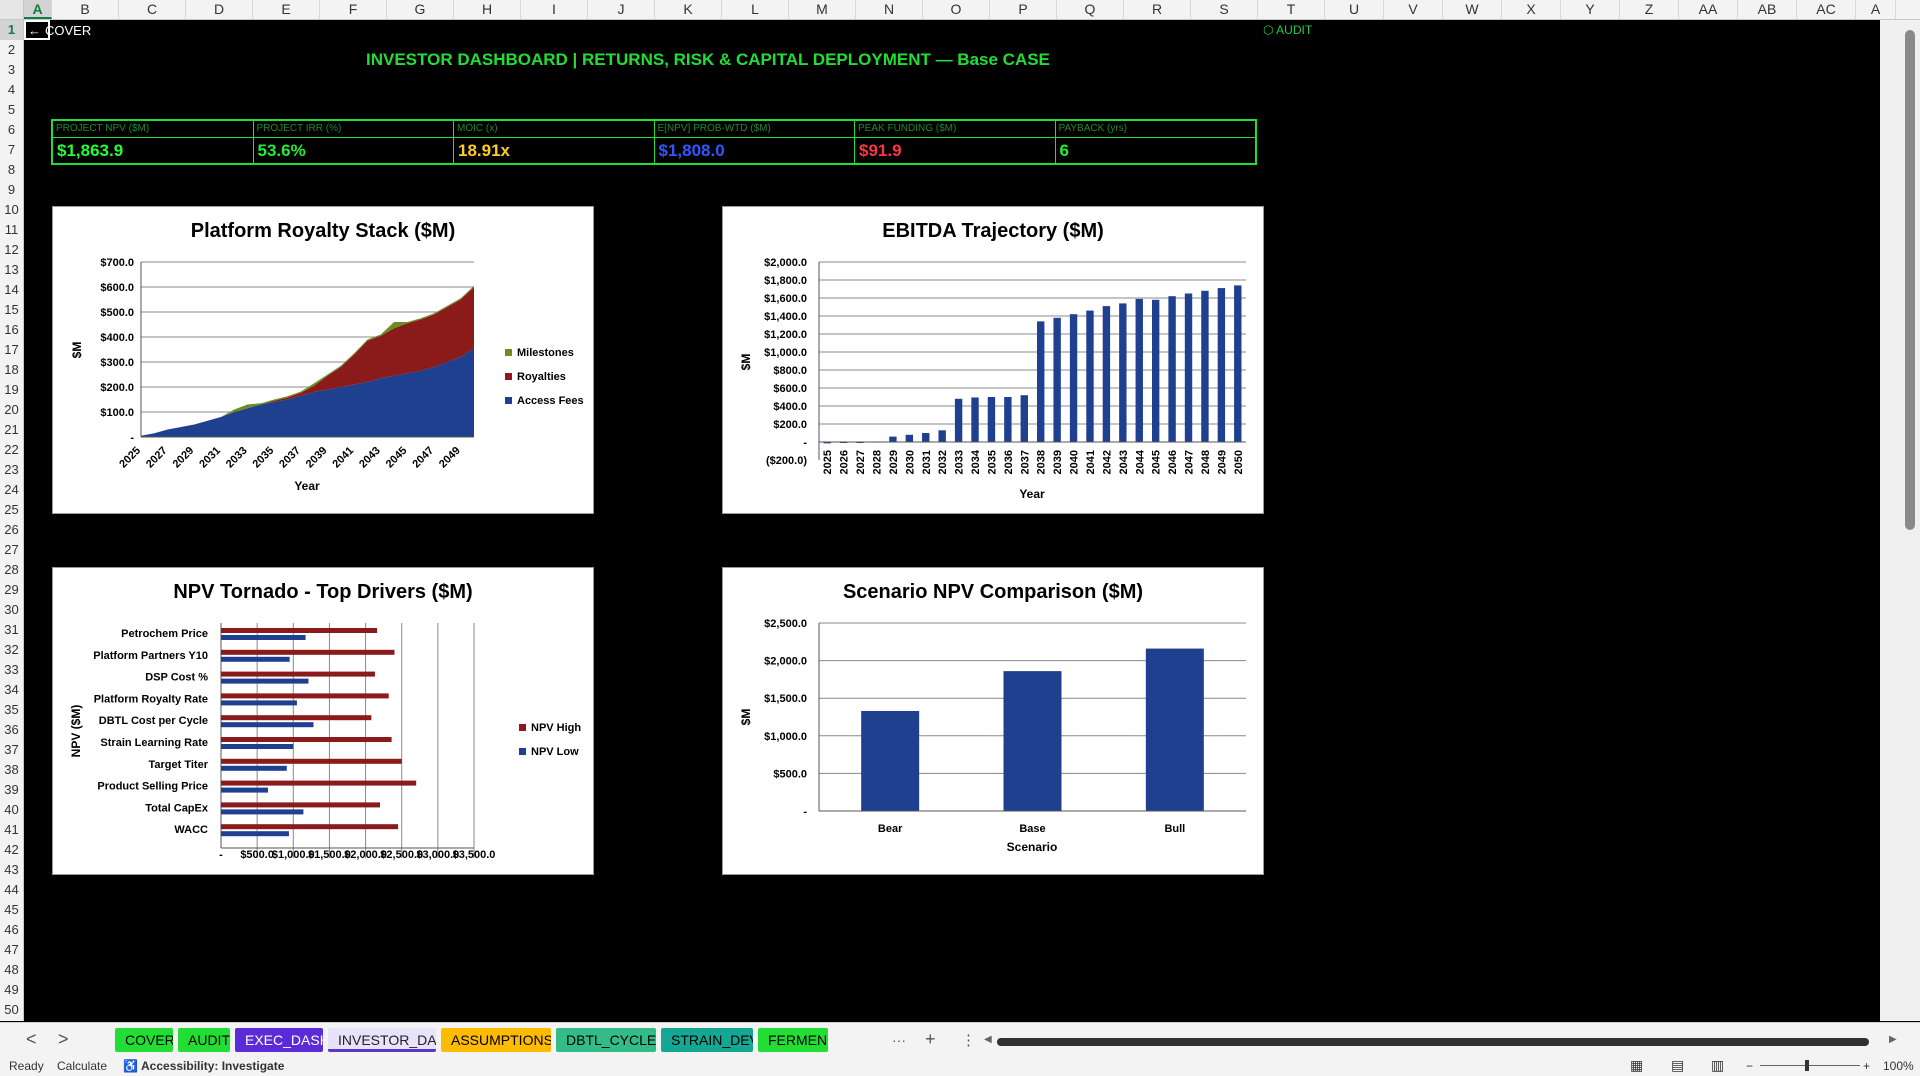 The height and width of the screenshot is (1076, 1920). What do you see at coordinates (204, 1040) in the screenshot?
I see `sheet-tab-audit: AUDIT` at bounding box center [204, 1040].